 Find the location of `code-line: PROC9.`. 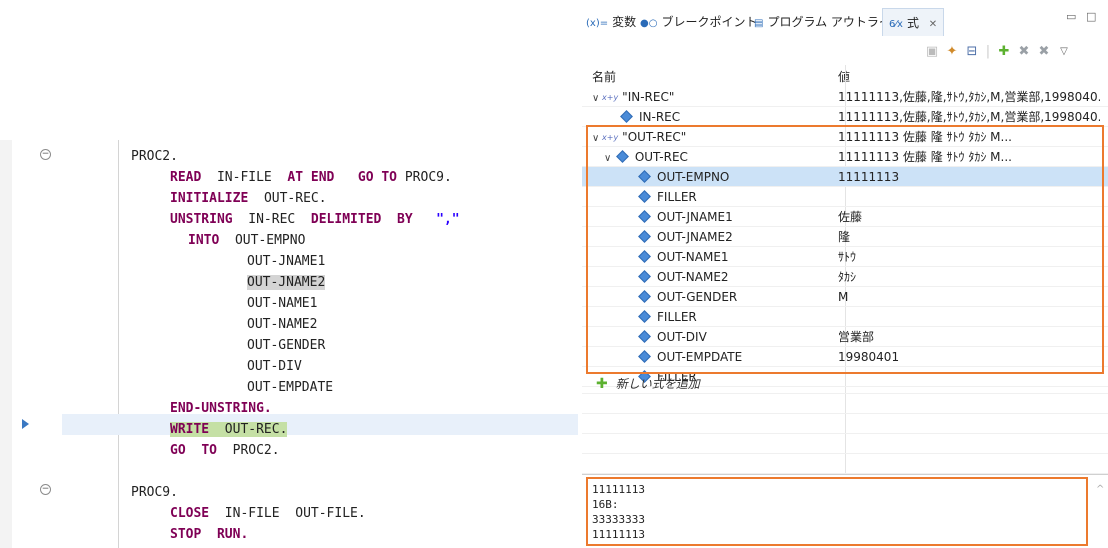

code-line: PROC9. is located at coordinates (154, 492).